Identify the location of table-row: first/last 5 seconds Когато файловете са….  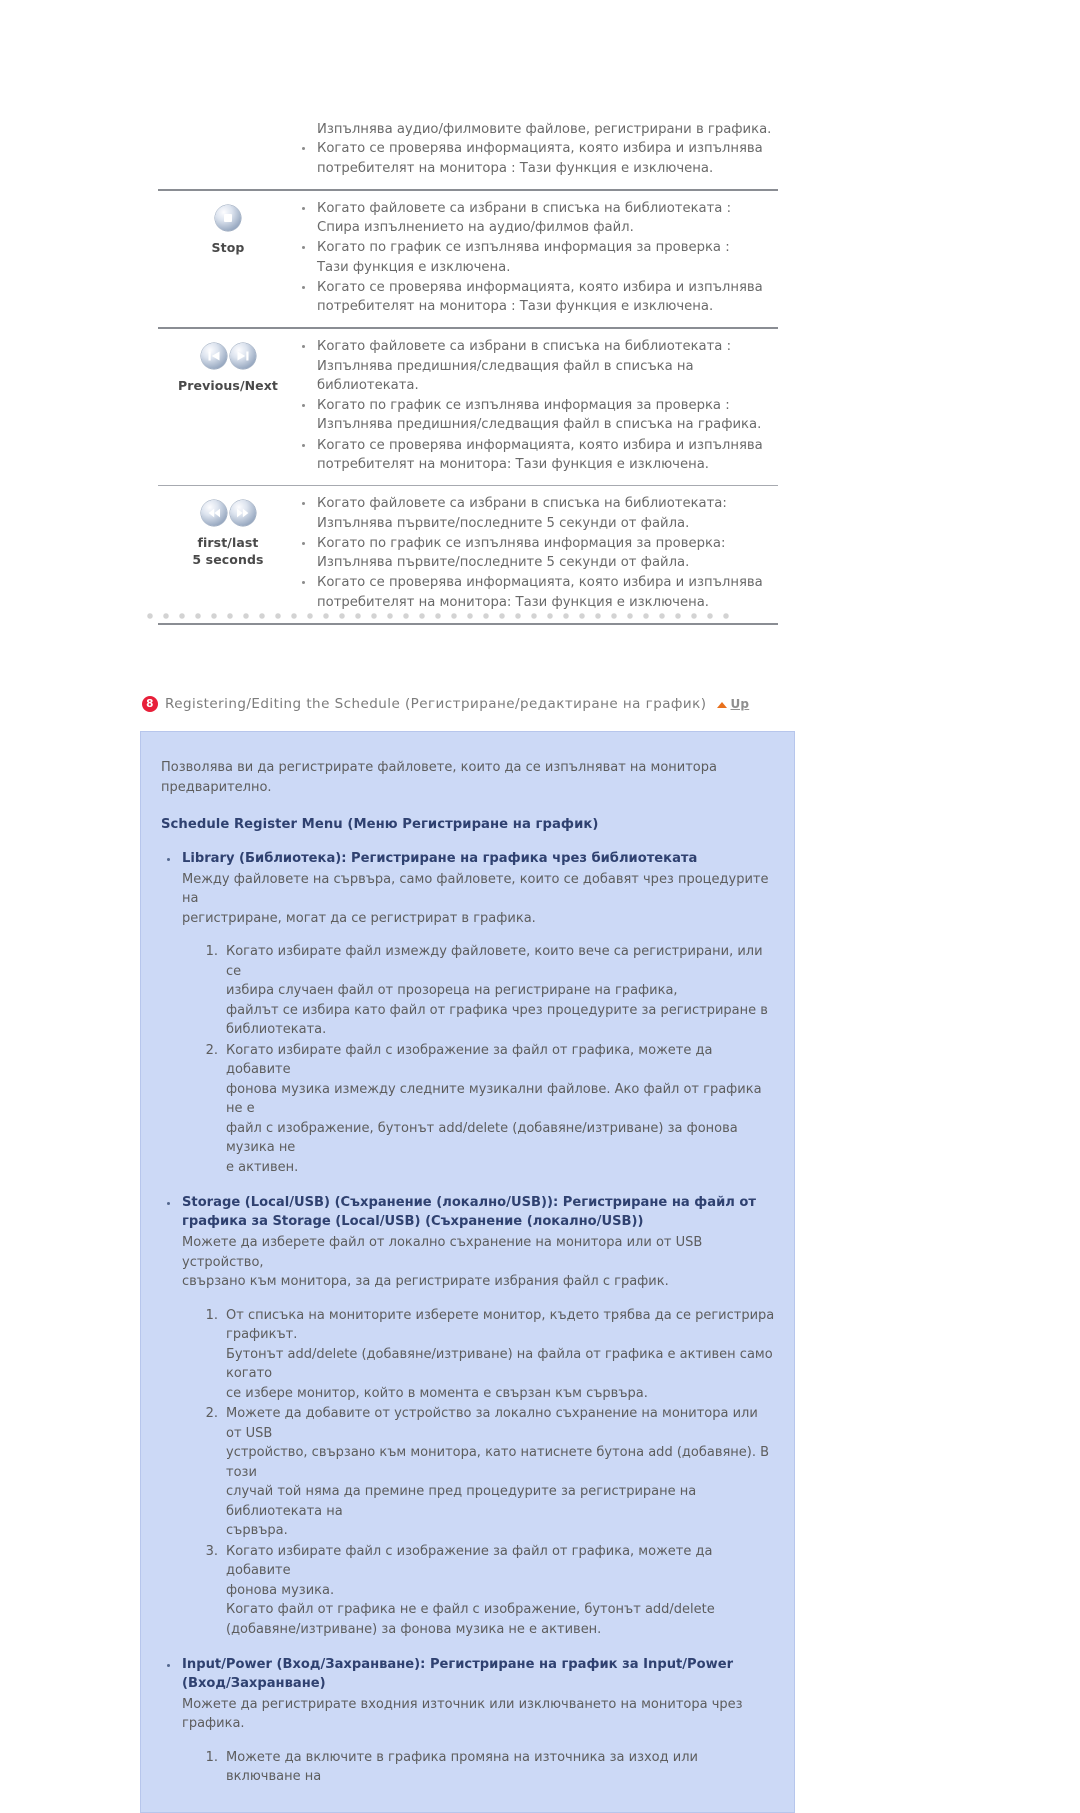
(468, 554).